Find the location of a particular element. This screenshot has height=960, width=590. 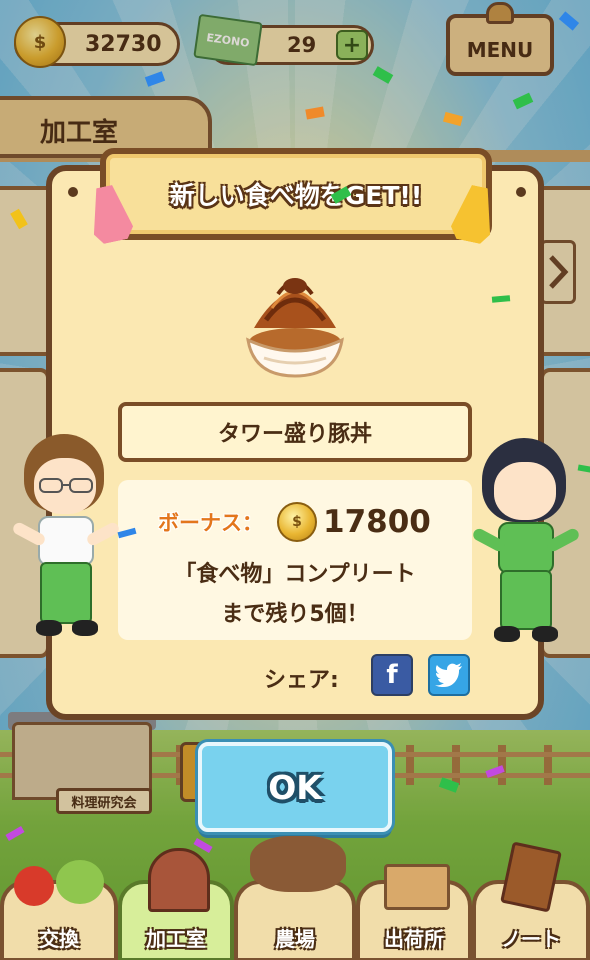

dialog-title: 新しい食べ物をGET!! is located at coordinates (296, 195).